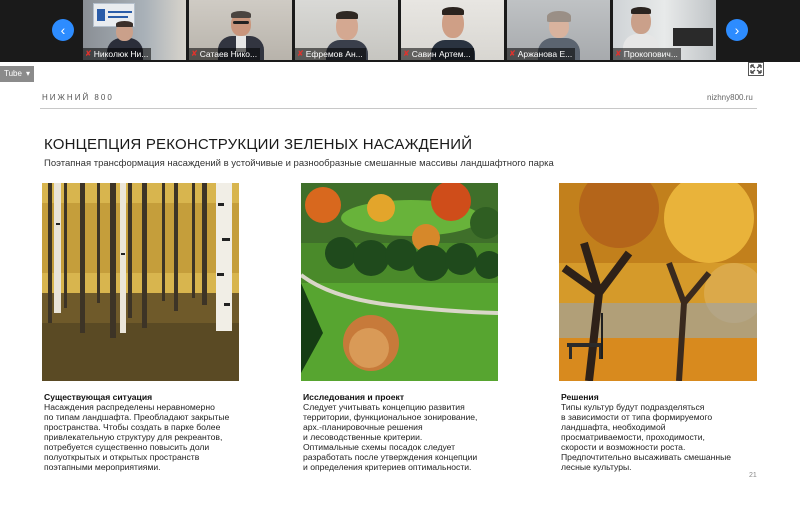 This screenshot has width=800, height=512. Describe the element at coordinates (17, 74) in the screenshot. I see `youtube-tab: Tube ▾` at that location.